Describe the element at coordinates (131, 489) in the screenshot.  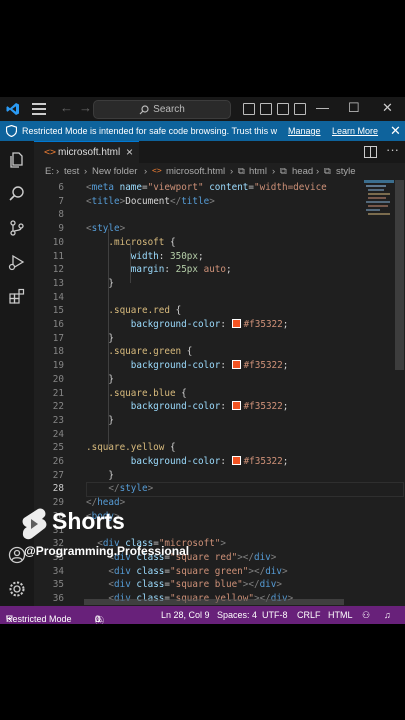
I see `line-text: </style>` at that location.